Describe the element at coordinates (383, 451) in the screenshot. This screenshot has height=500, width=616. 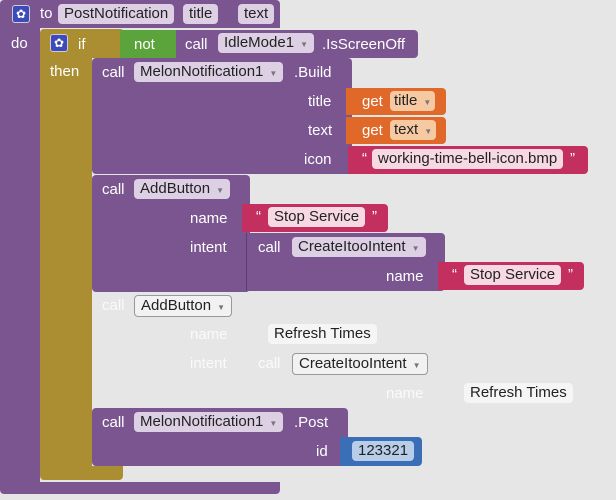
I see `id-number-field: 123321` at that location.